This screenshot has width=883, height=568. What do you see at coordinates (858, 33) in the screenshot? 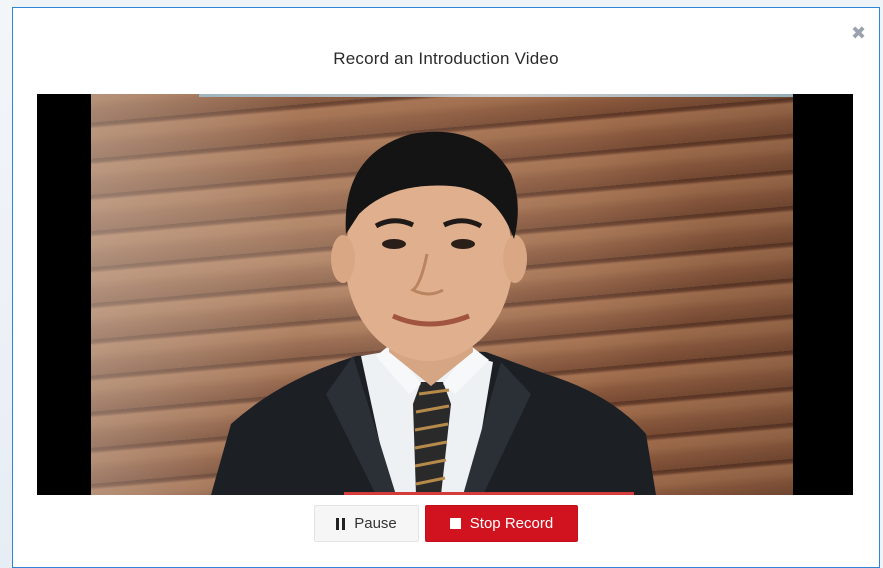
I see `close-icon: ✖` at bounding box center [858, 33].